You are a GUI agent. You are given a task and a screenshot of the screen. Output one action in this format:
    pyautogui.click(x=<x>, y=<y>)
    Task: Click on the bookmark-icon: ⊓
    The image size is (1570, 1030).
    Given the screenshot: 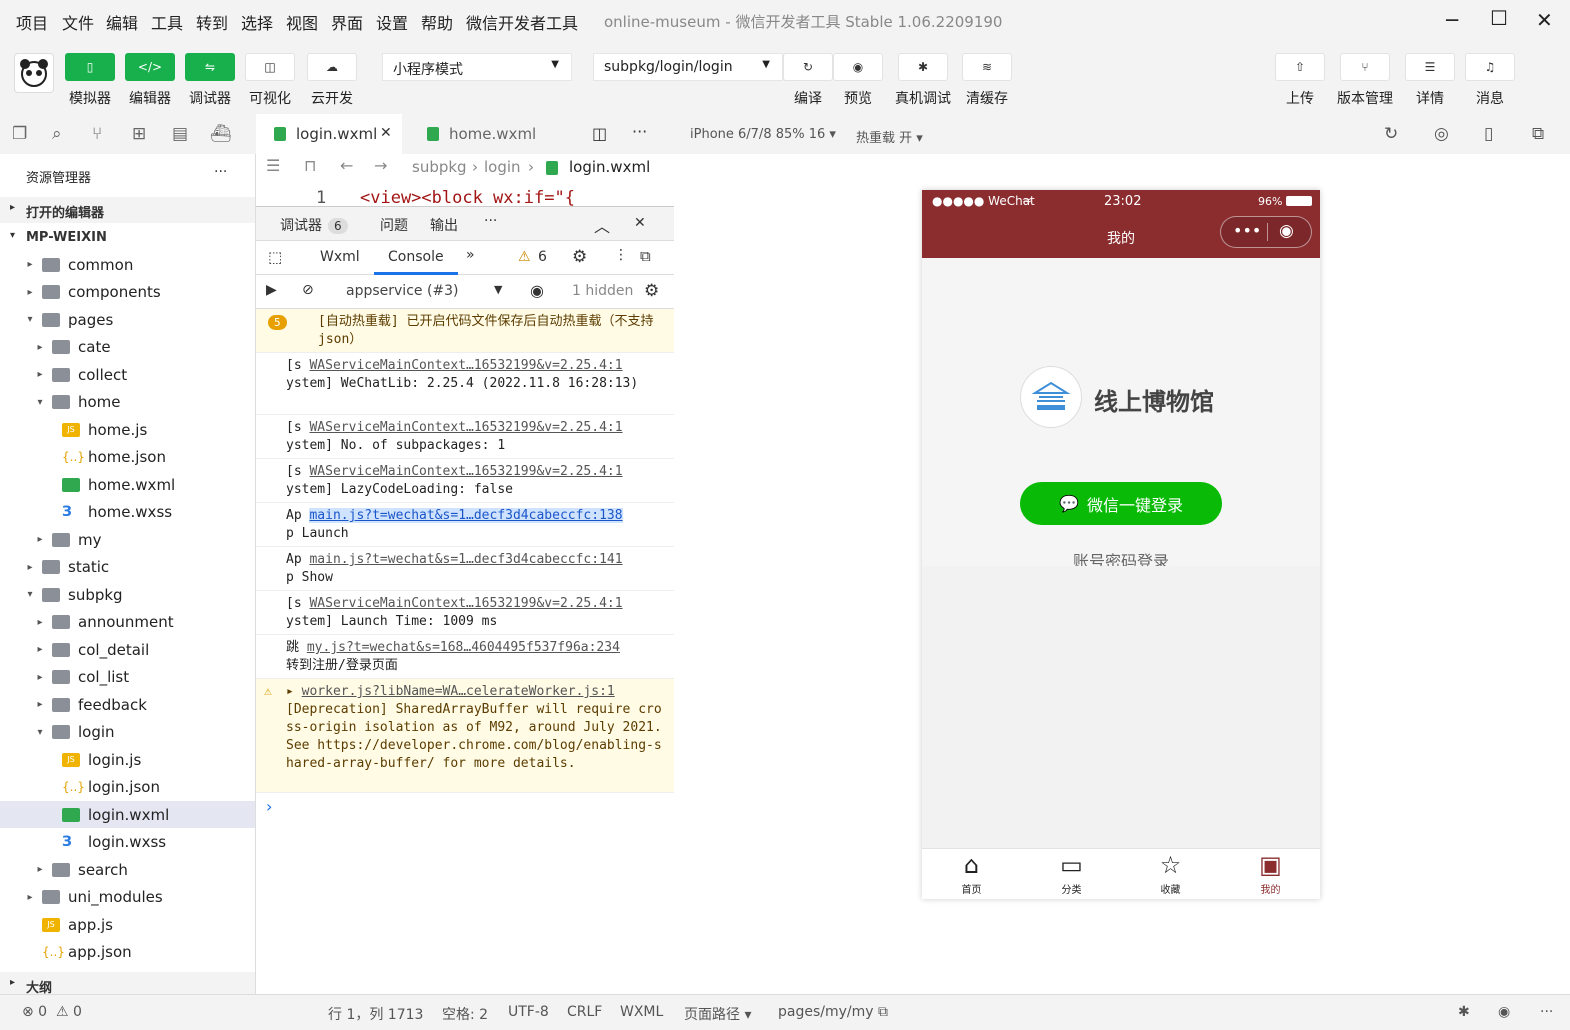 What is the action you would take?
    pyautogui.click(x=310, y=165)
    